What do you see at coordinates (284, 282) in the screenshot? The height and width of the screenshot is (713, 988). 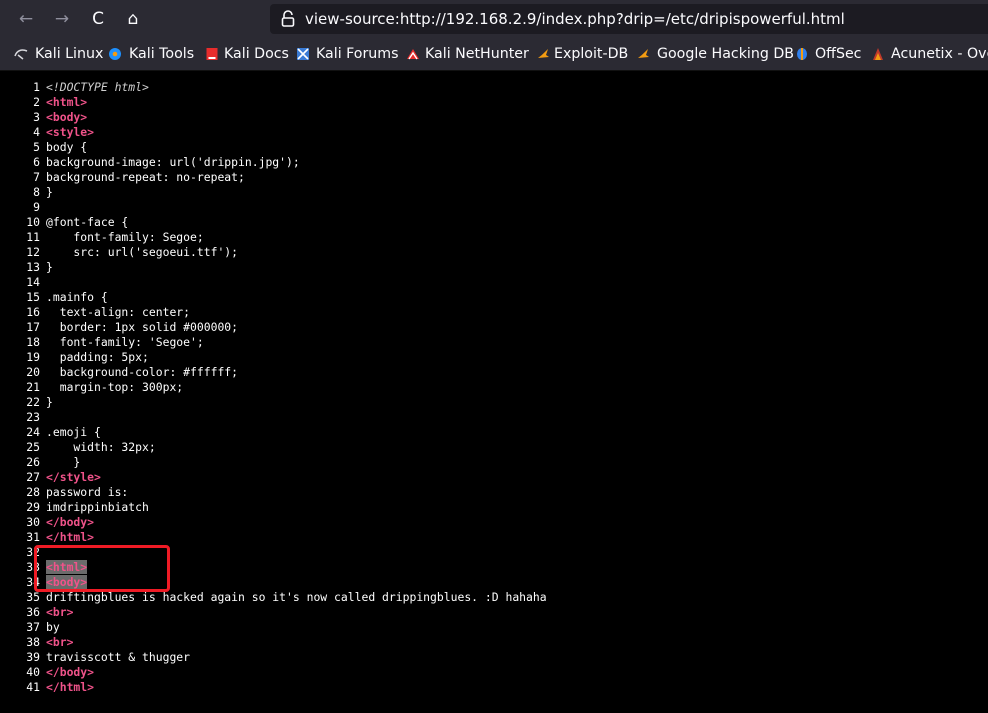 I see `source-line: 14` at bounding box center [284, 282].